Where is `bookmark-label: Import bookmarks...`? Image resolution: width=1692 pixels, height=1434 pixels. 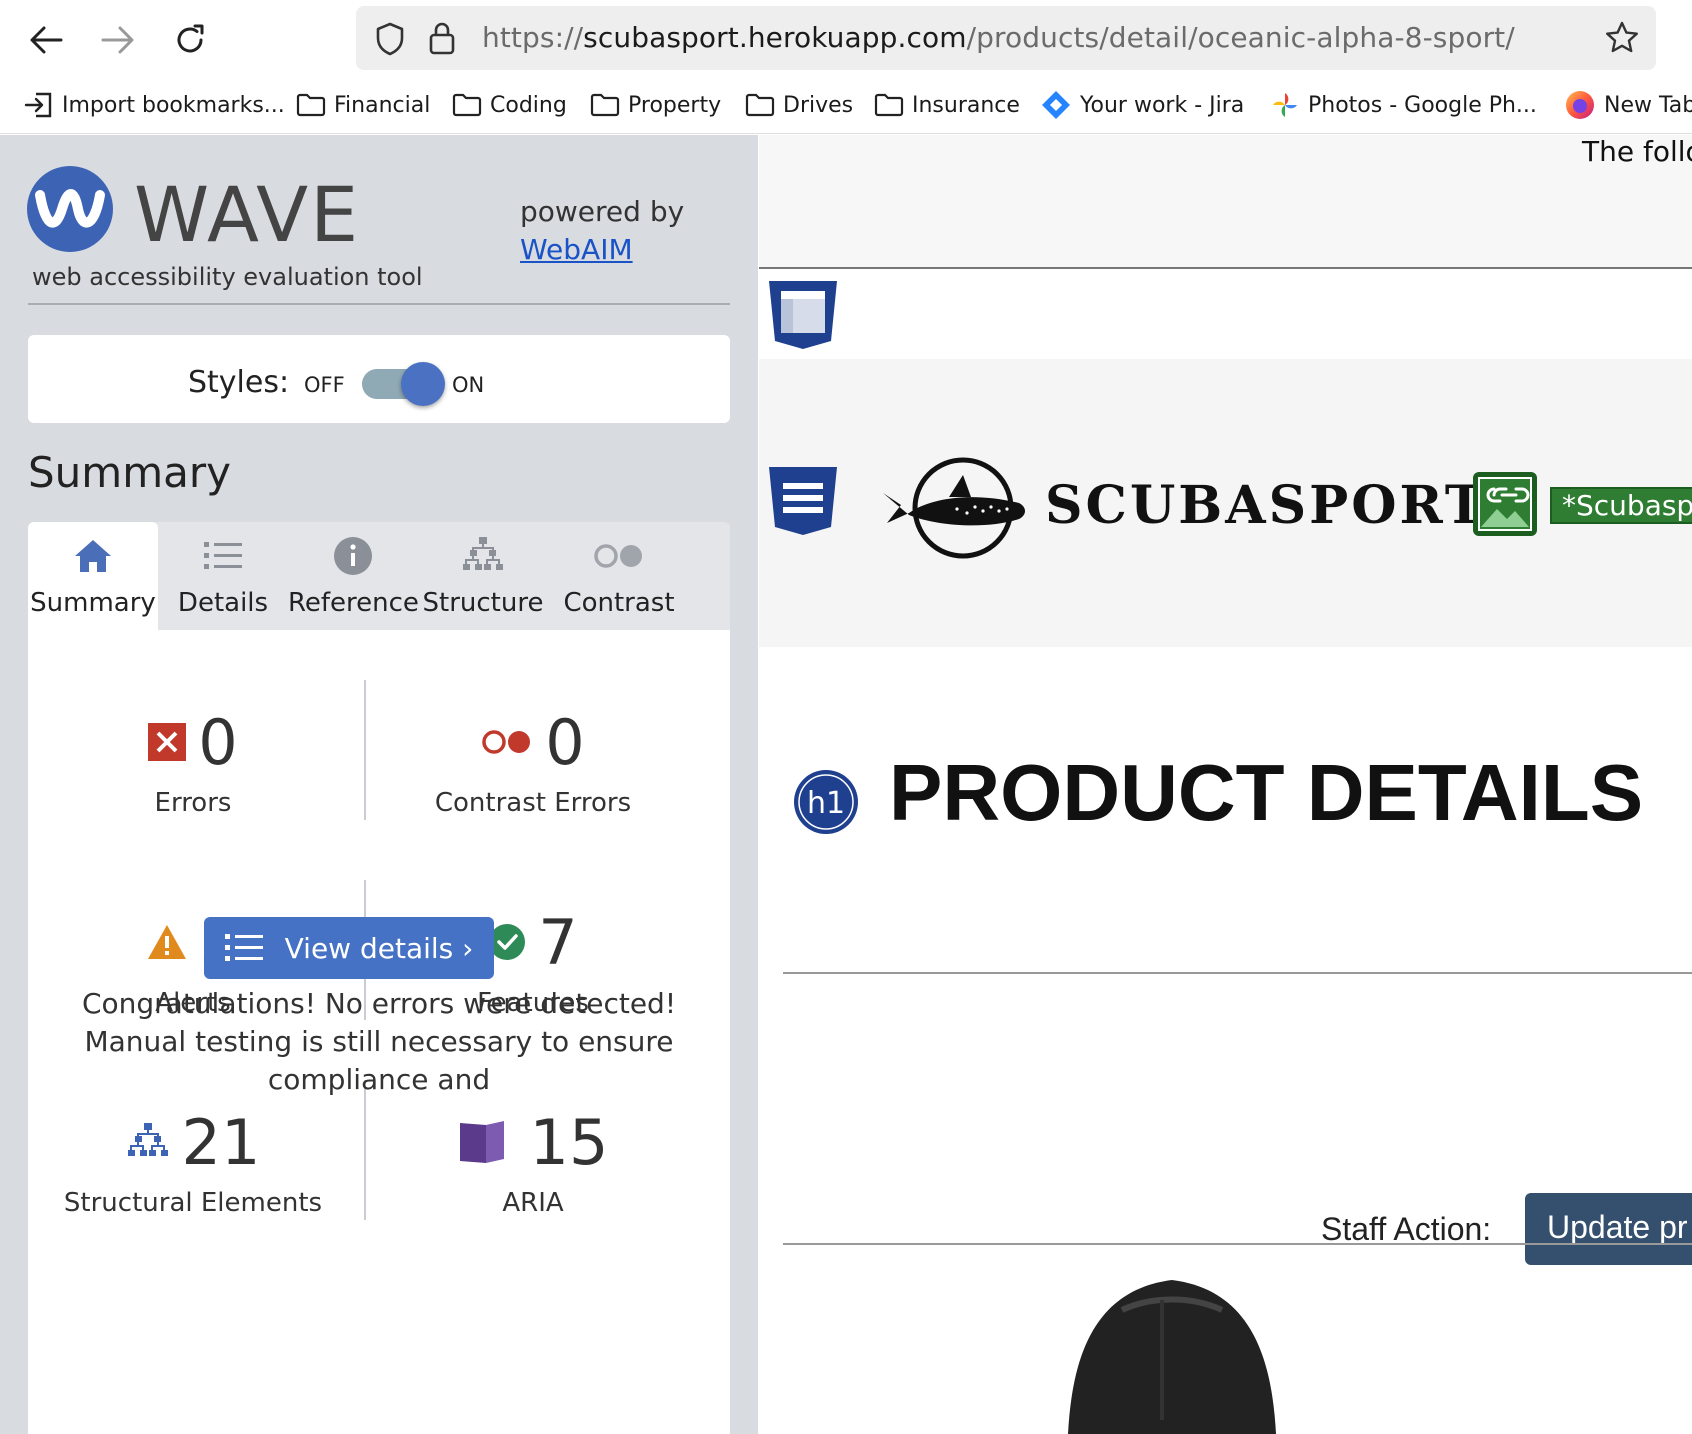 bookmark-label: Import bookmarks... is located at coordinates (173, 105).